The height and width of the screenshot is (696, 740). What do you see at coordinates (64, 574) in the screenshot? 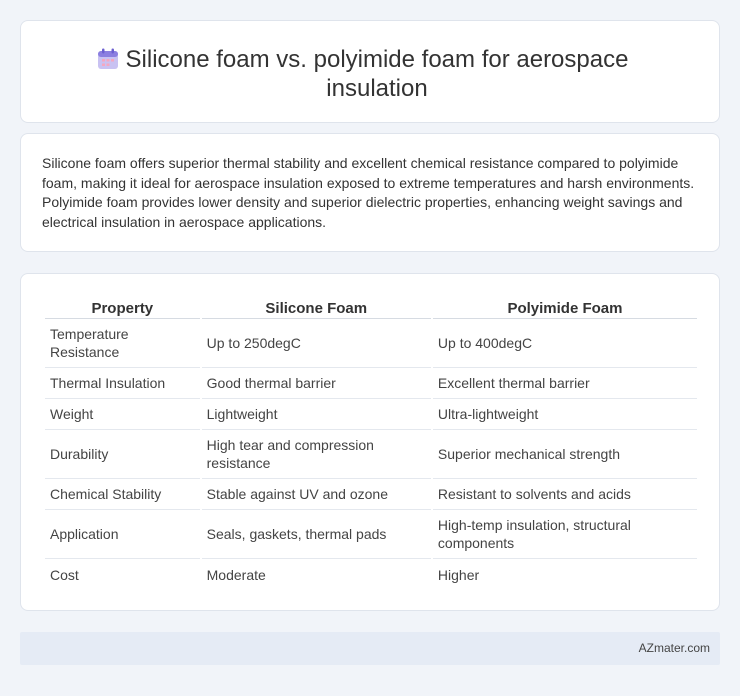
I see `cell-property: Cost` at bounding box center [64, 574].